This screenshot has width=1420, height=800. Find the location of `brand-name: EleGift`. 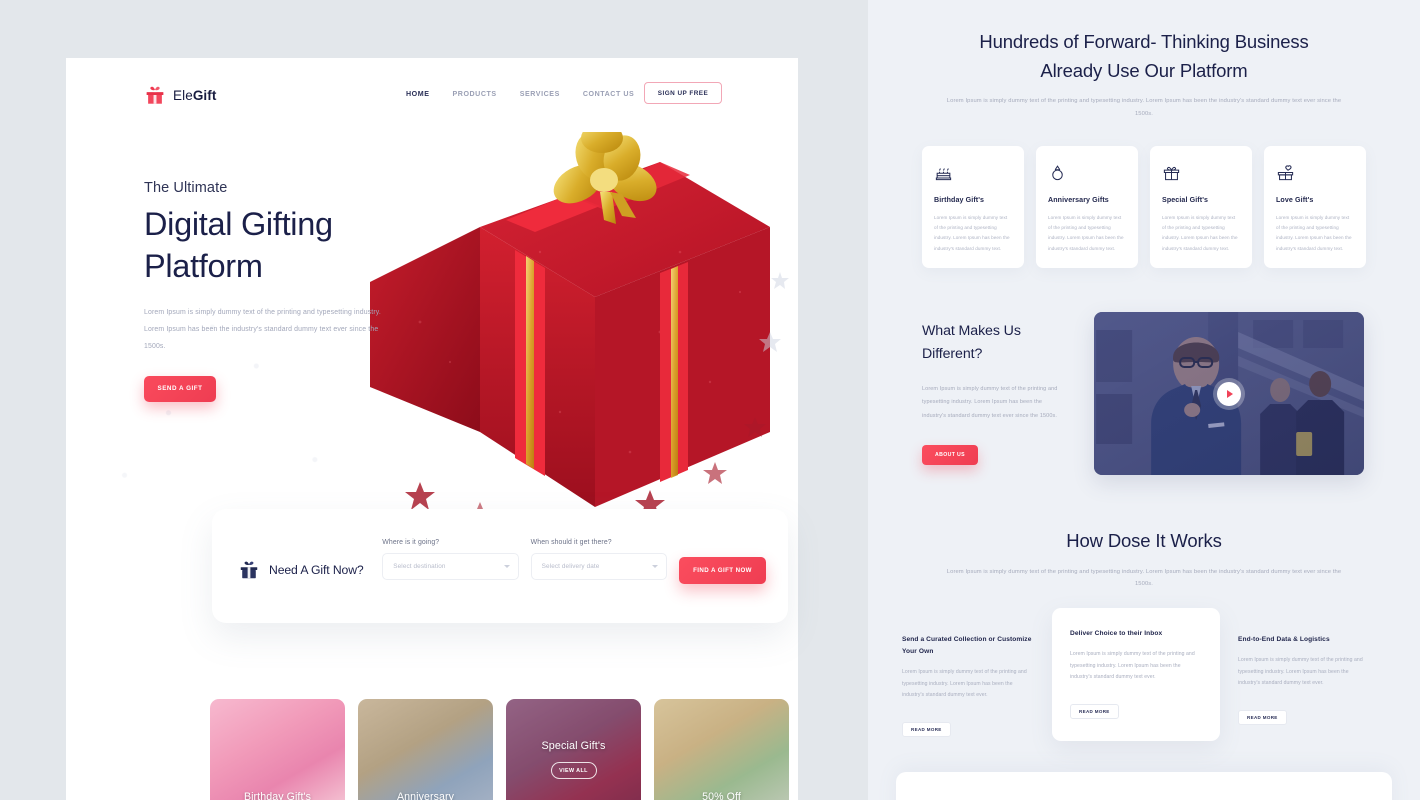

brand-name: EleGift is located at coordinates (195, 95).